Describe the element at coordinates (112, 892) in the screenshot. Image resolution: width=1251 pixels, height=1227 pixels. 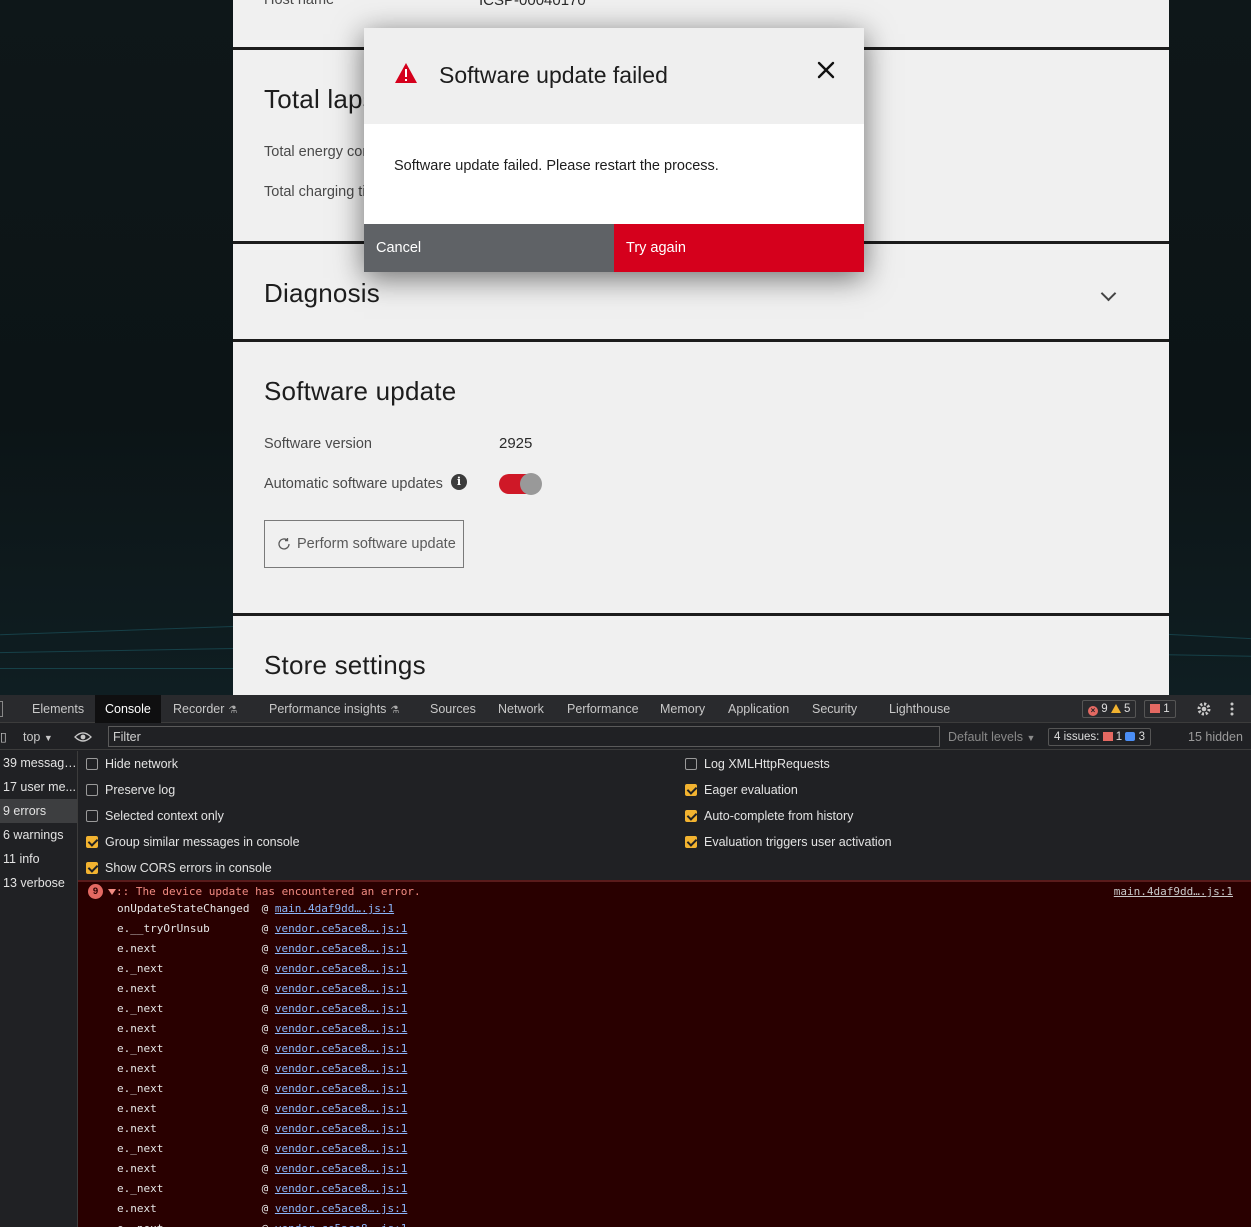
I see `expand-triangle-icon` at that location.